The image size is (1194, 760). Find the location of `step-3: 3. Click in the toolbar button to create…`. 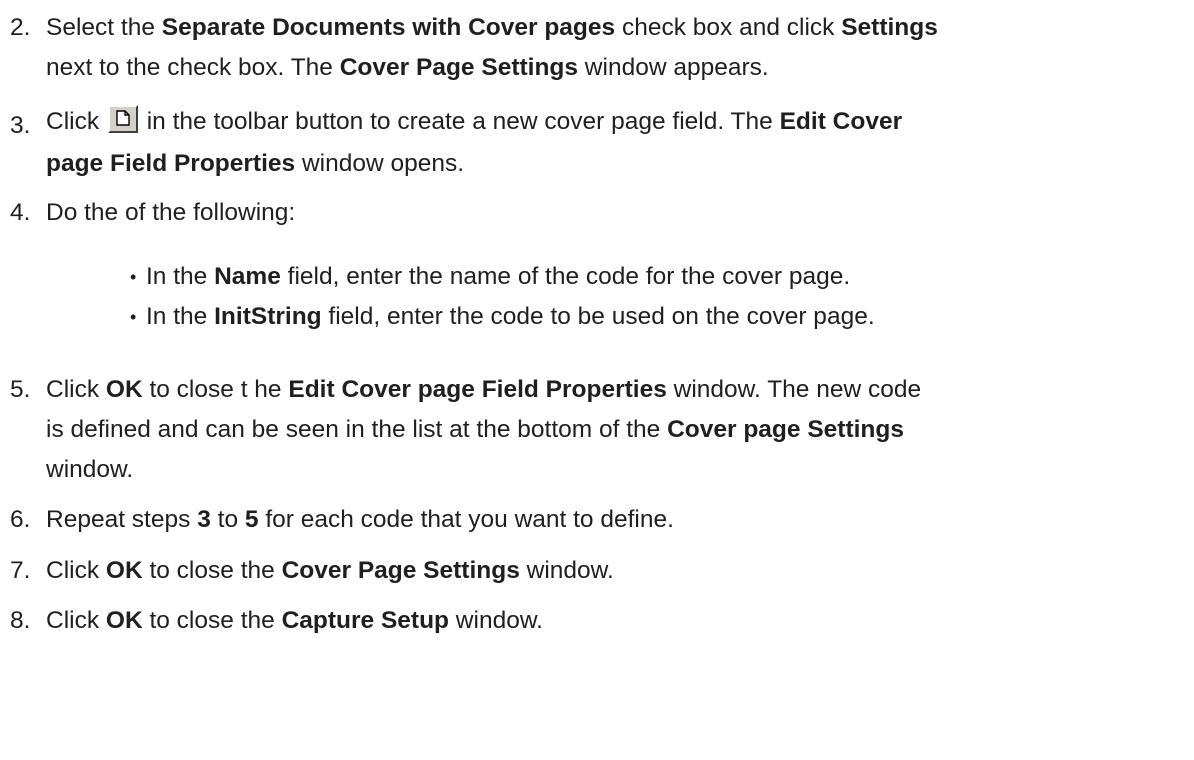

step-3: 3. Click in the toolbar button to create… is located at coordinates (595, 141).